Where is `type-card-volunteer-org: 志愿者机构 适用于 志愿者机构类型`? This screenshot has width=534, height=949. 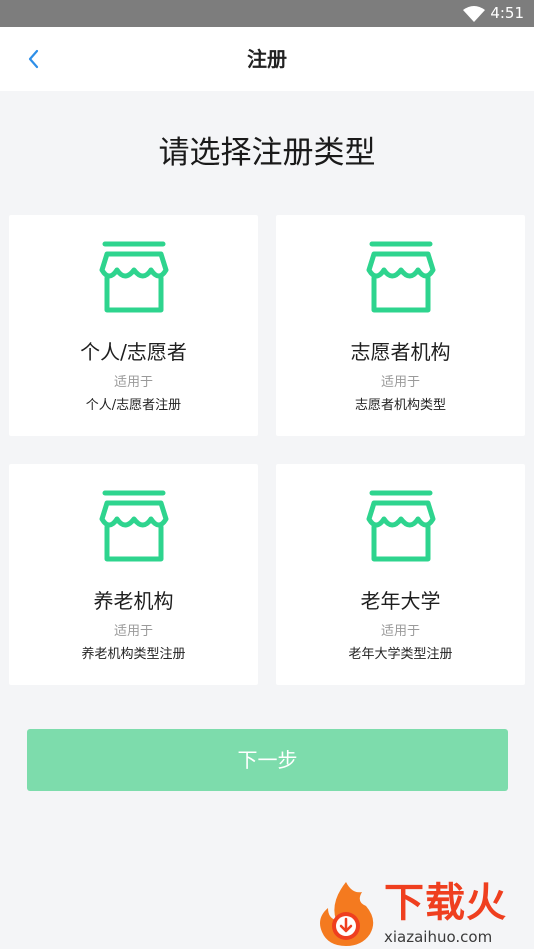
type-card-volunteer-org: 志愿者机构 适用于 志愿者机构类型 is located at coordinates (400, 325).